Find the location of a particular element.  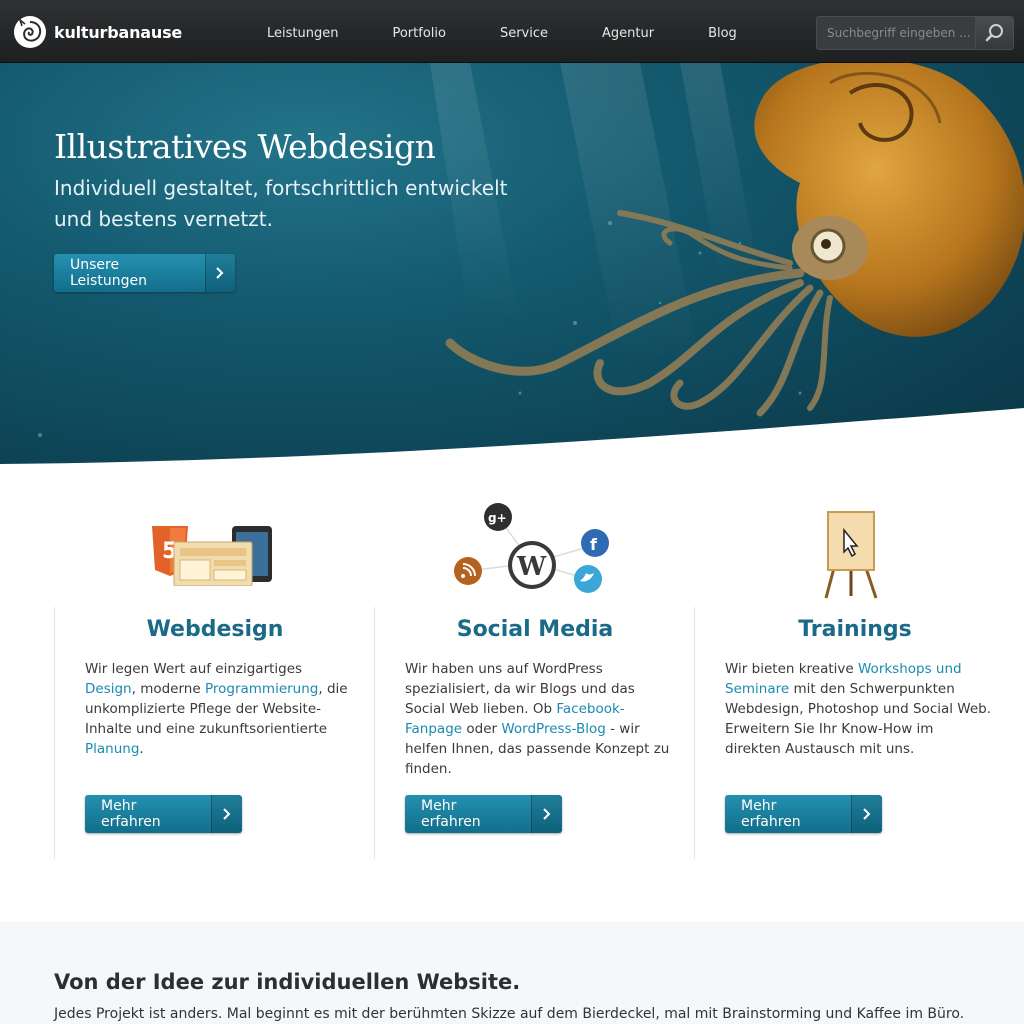

brand-logo: kulturbanause is located at coordinates (98, 32).